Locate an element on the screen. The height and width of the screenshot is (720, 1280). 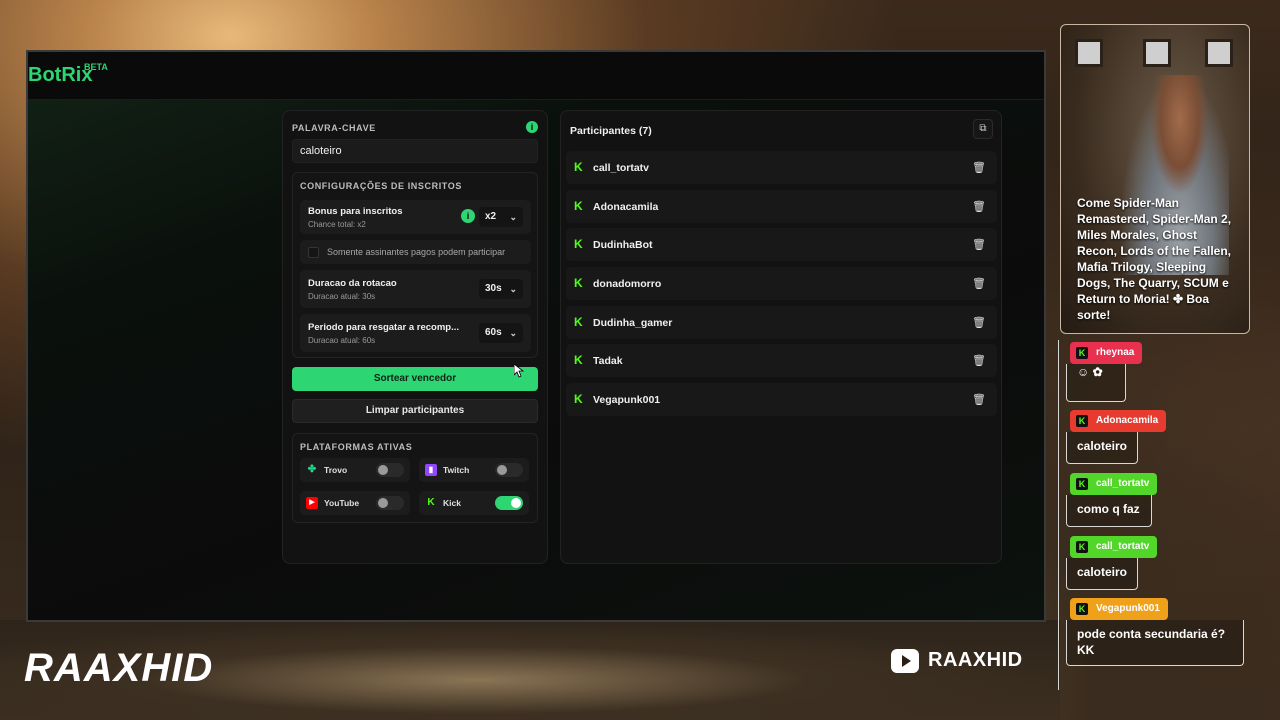
subscriber-bonus-select: x2 ⌄ is located at coordinates (501, 217).